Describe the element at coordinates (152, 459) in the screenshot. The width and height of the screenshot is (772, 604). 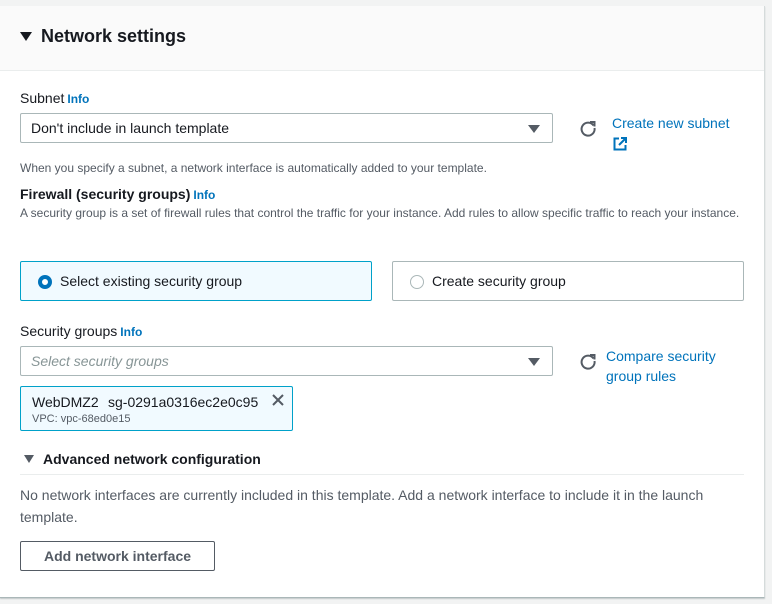
I see `advanced-network-config-toggle: Advanced network configuration` at that location.